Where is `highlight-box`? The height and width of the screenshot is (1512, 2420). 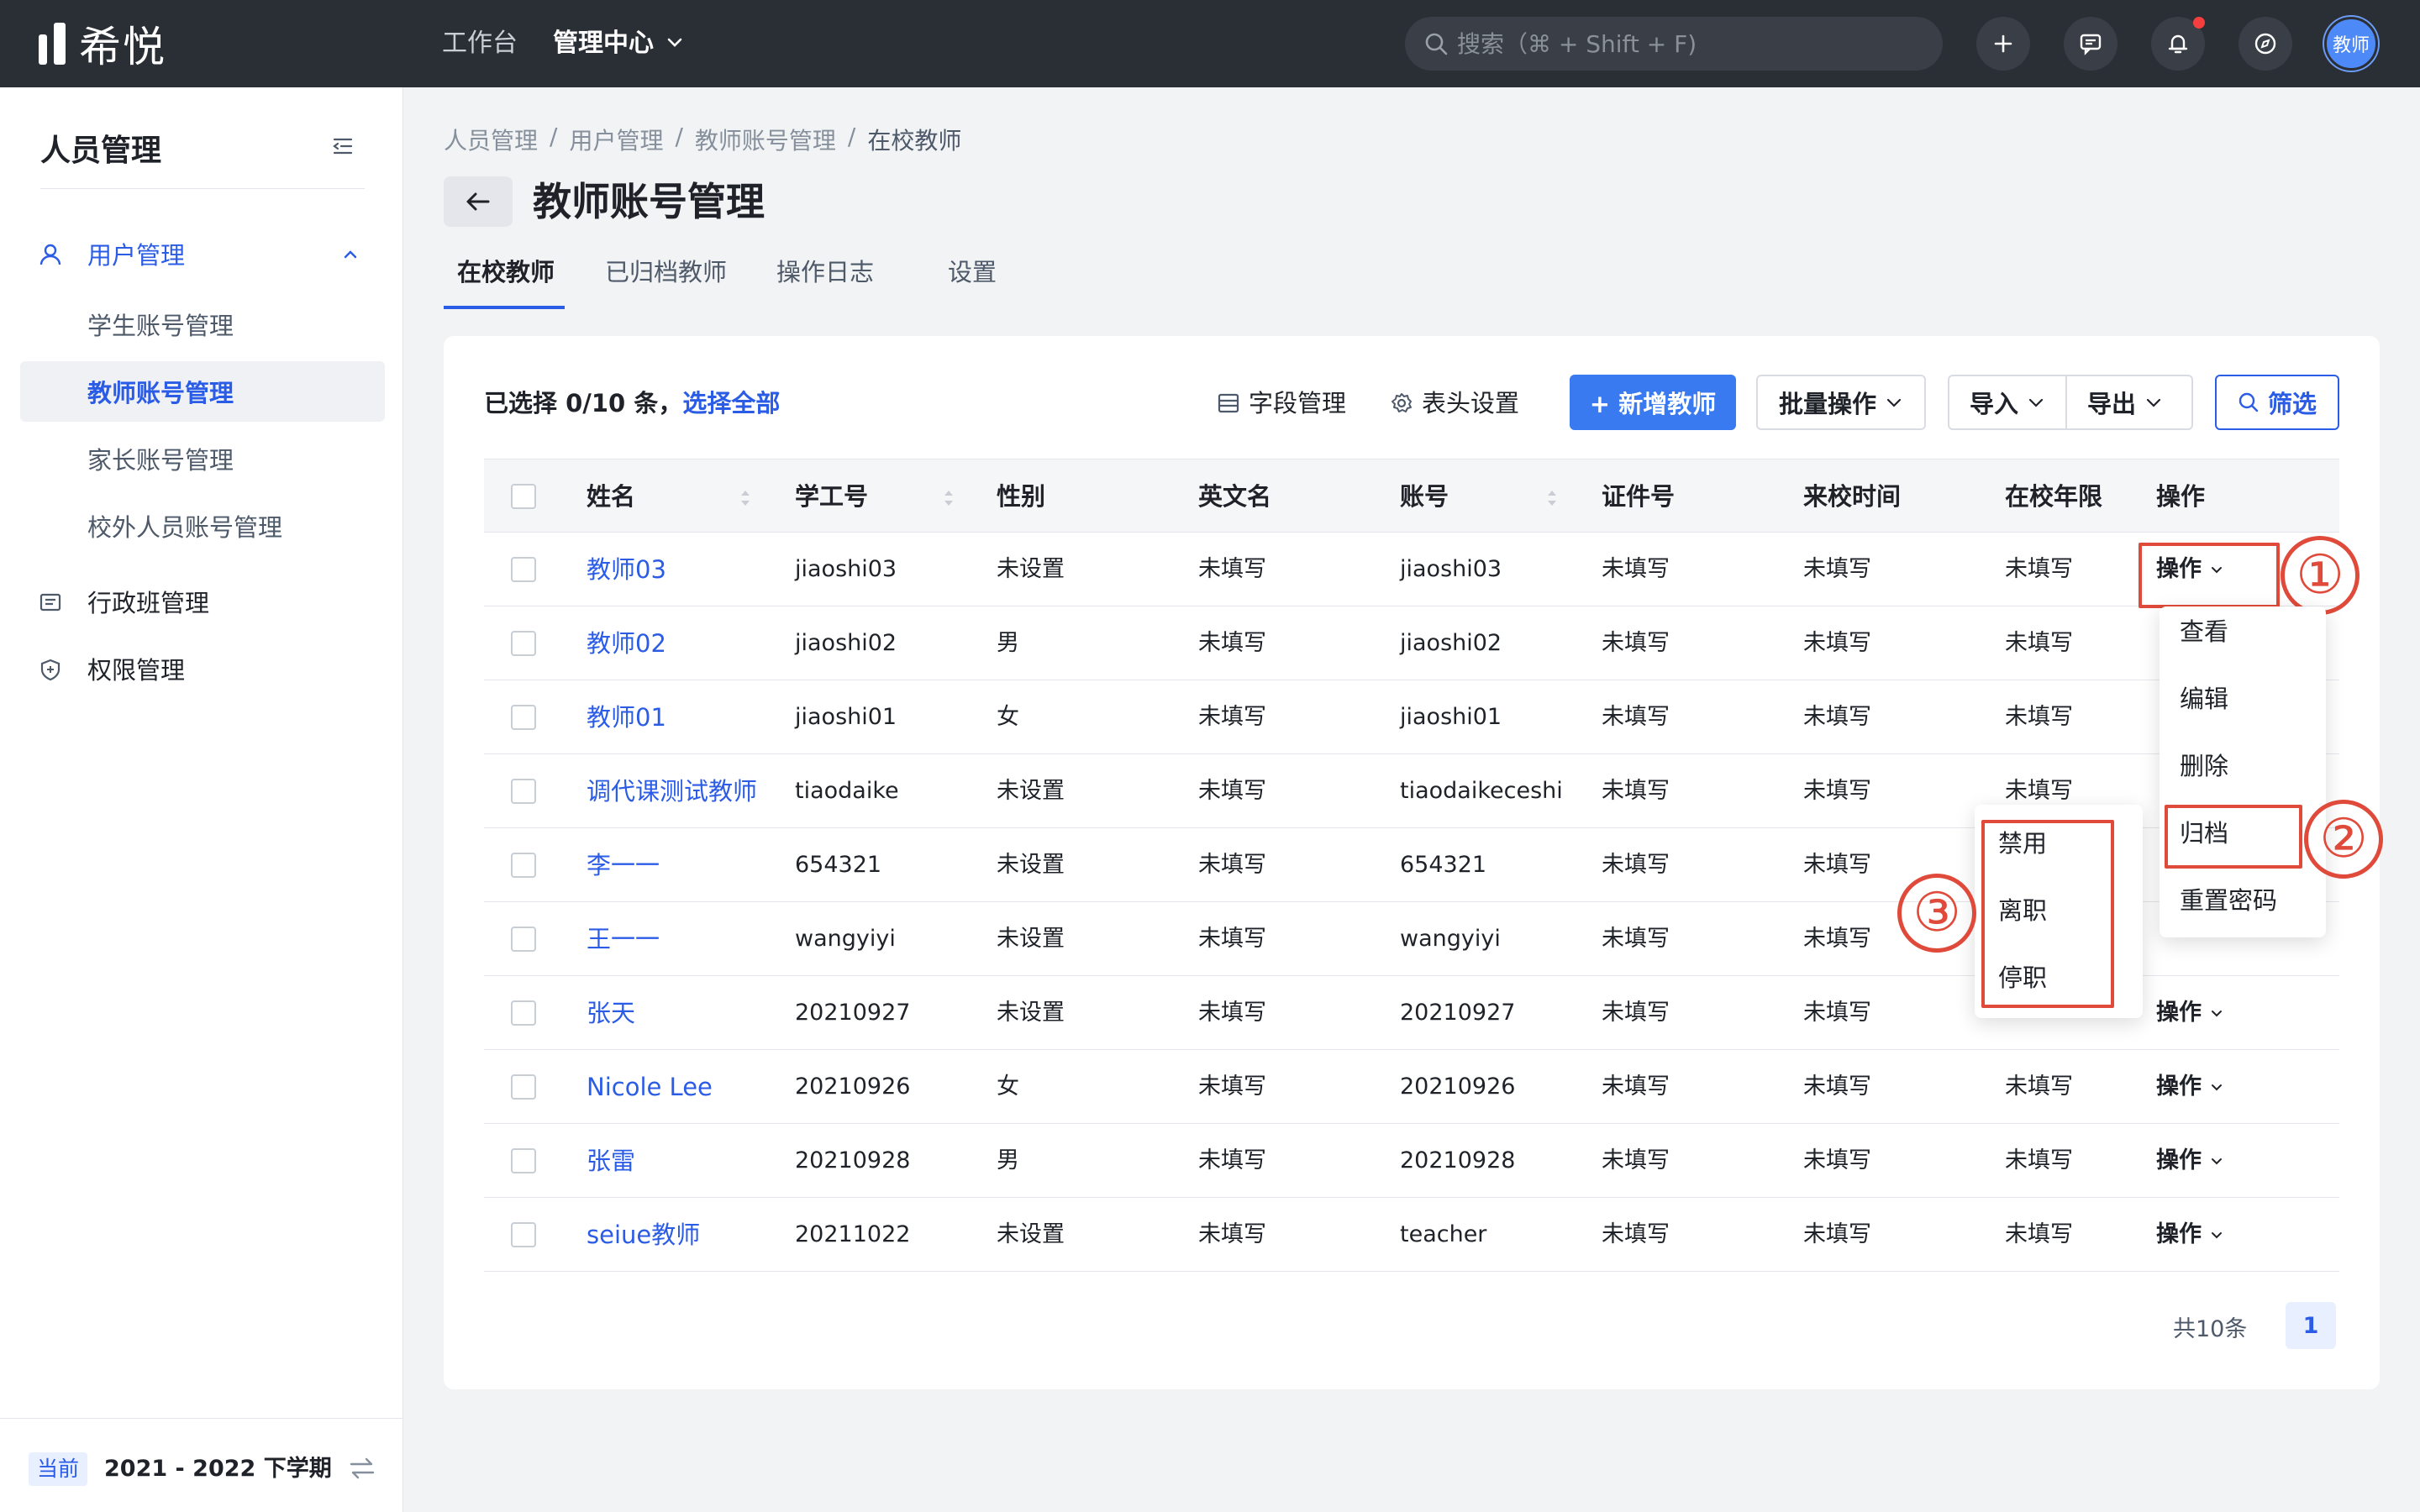
highlight-box is located at coordinates (2233, 837).